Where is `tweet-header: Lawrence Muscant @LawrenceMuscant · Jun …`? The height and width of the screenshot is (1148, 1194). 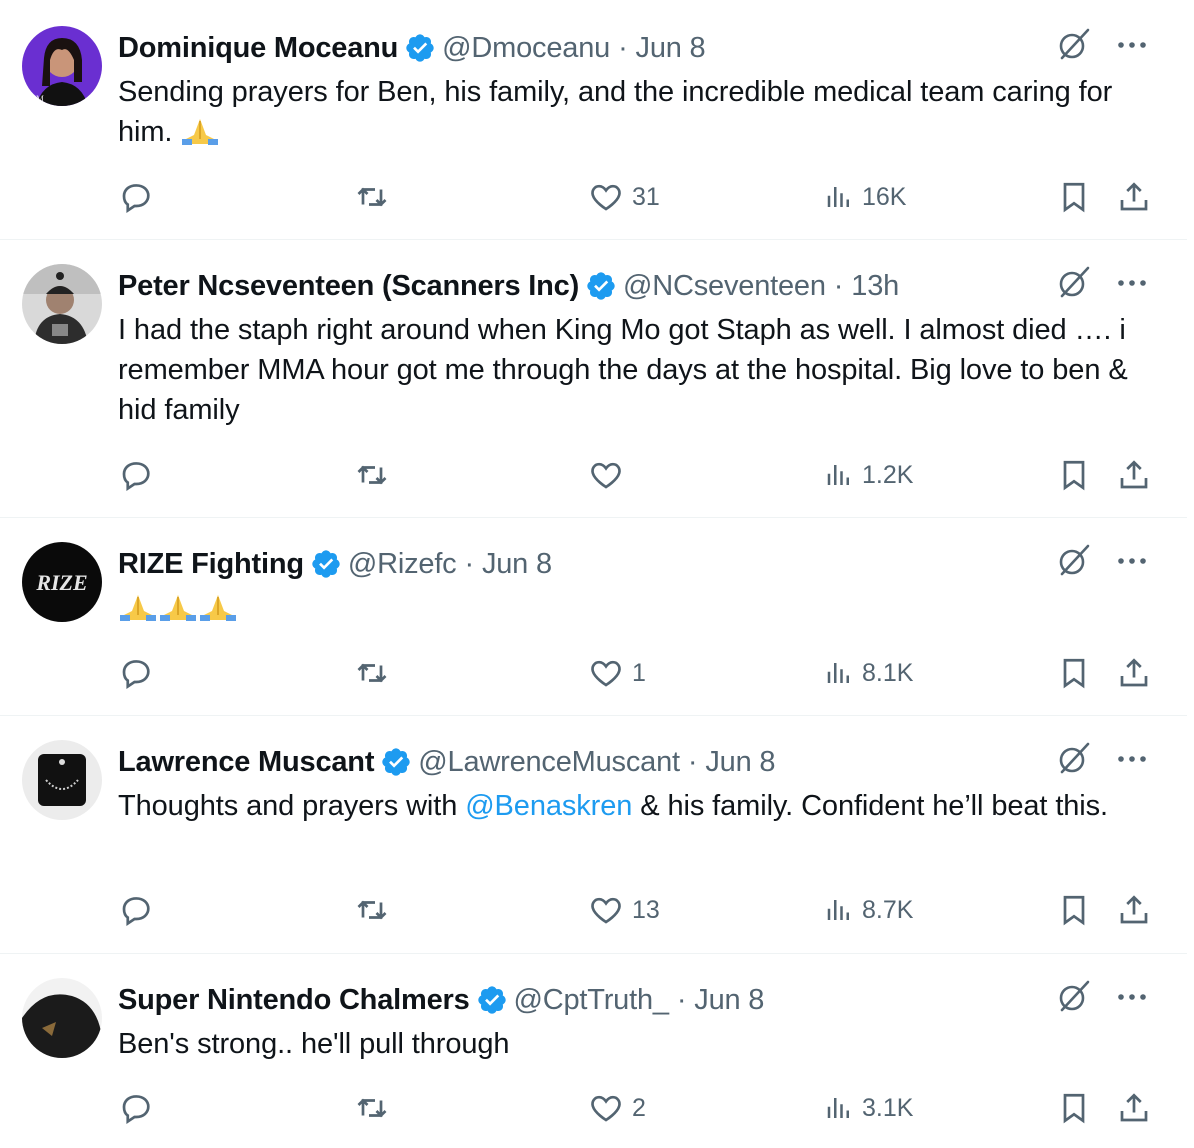 tweet-header: Lawrence Muscant @LawrenceMuscant · Jun … is located at coordinates (582, 762).